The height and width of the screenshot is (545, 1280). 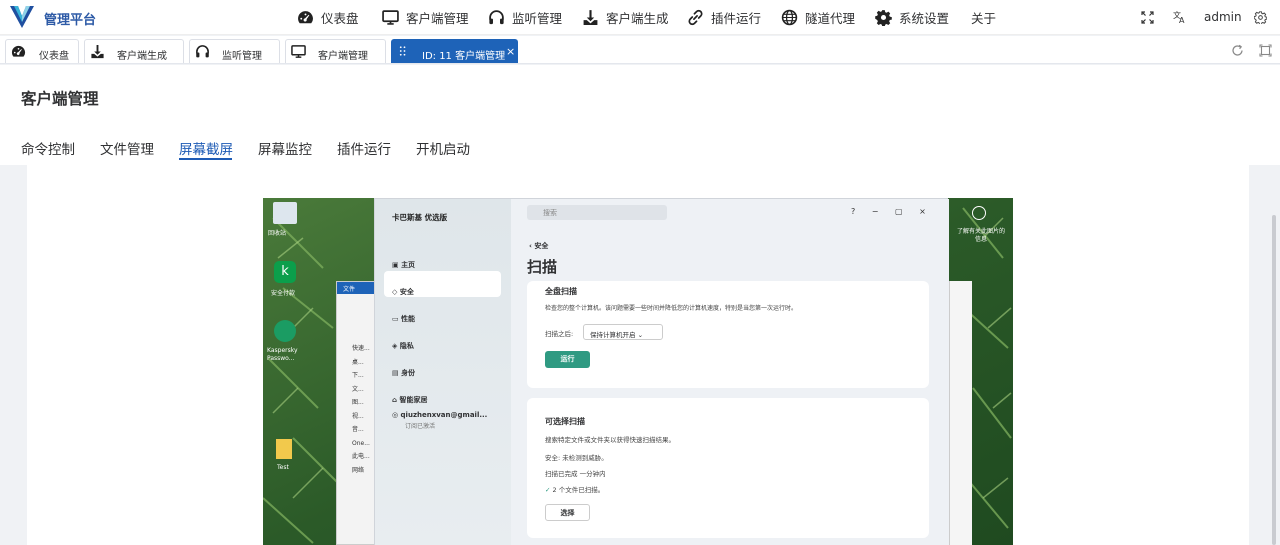 I want to click on run-button: 运行, so click(x=567, y=359).